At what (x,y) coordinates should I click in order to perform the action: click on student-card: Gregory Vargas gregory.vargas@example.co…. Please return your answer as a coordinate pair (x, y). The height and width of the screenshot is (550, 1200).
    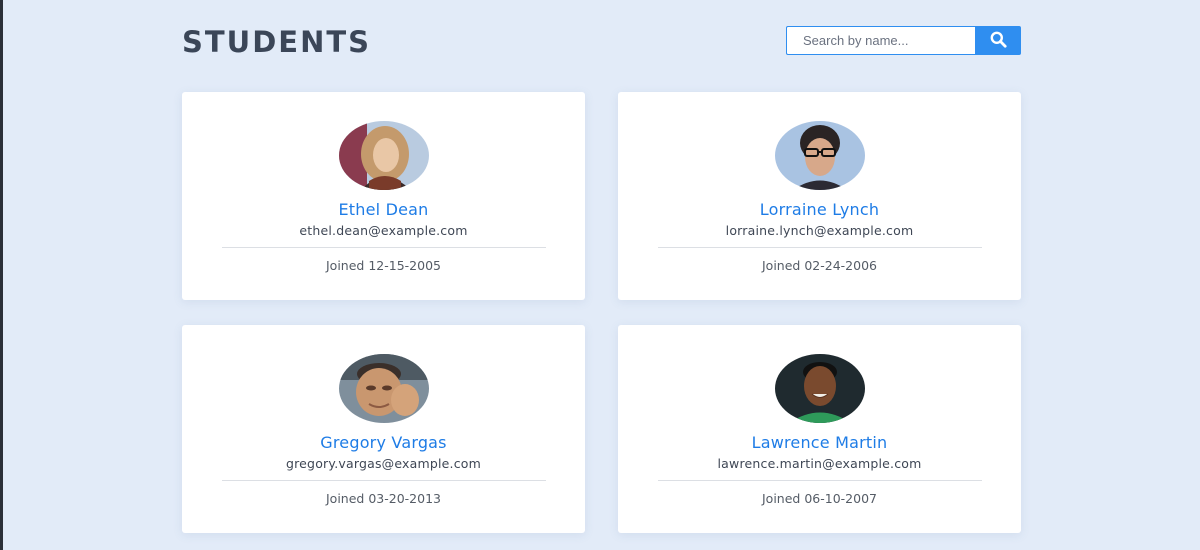
    Looking at the image, I should click on (383, 429).